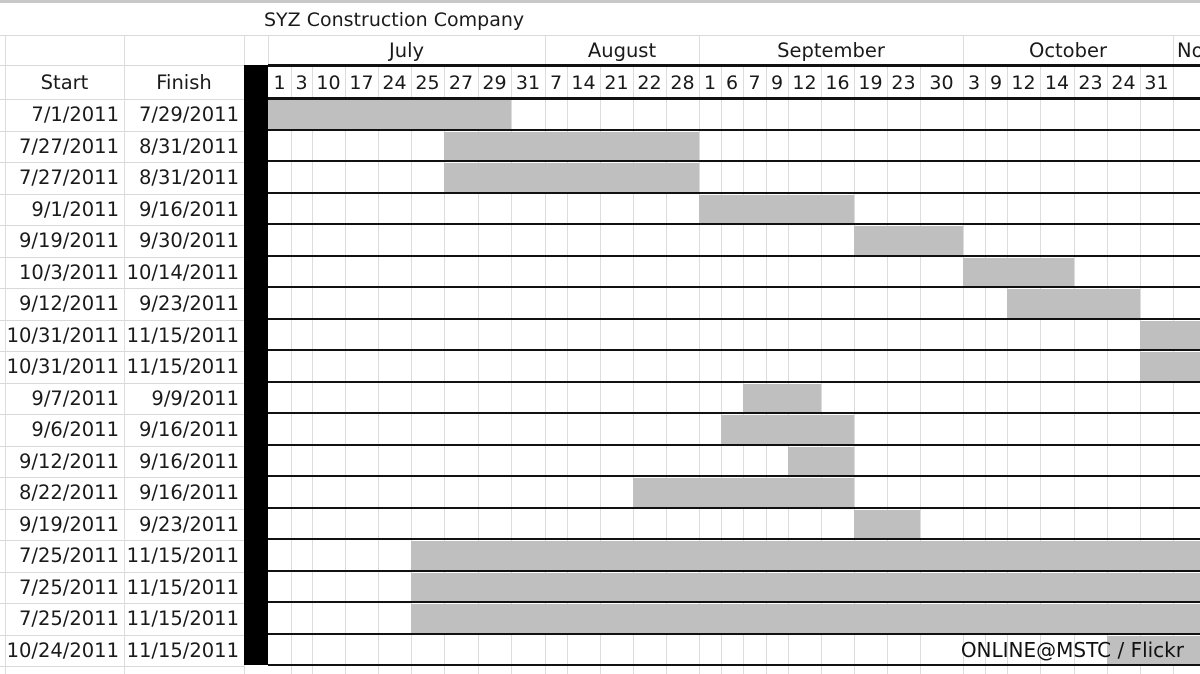 This screenshot has height=674, width=1200. What do you see at coordinates (184, 82) in the screenshot?
I see `finish-column-header: Finish` at bounding box center [184, 82].